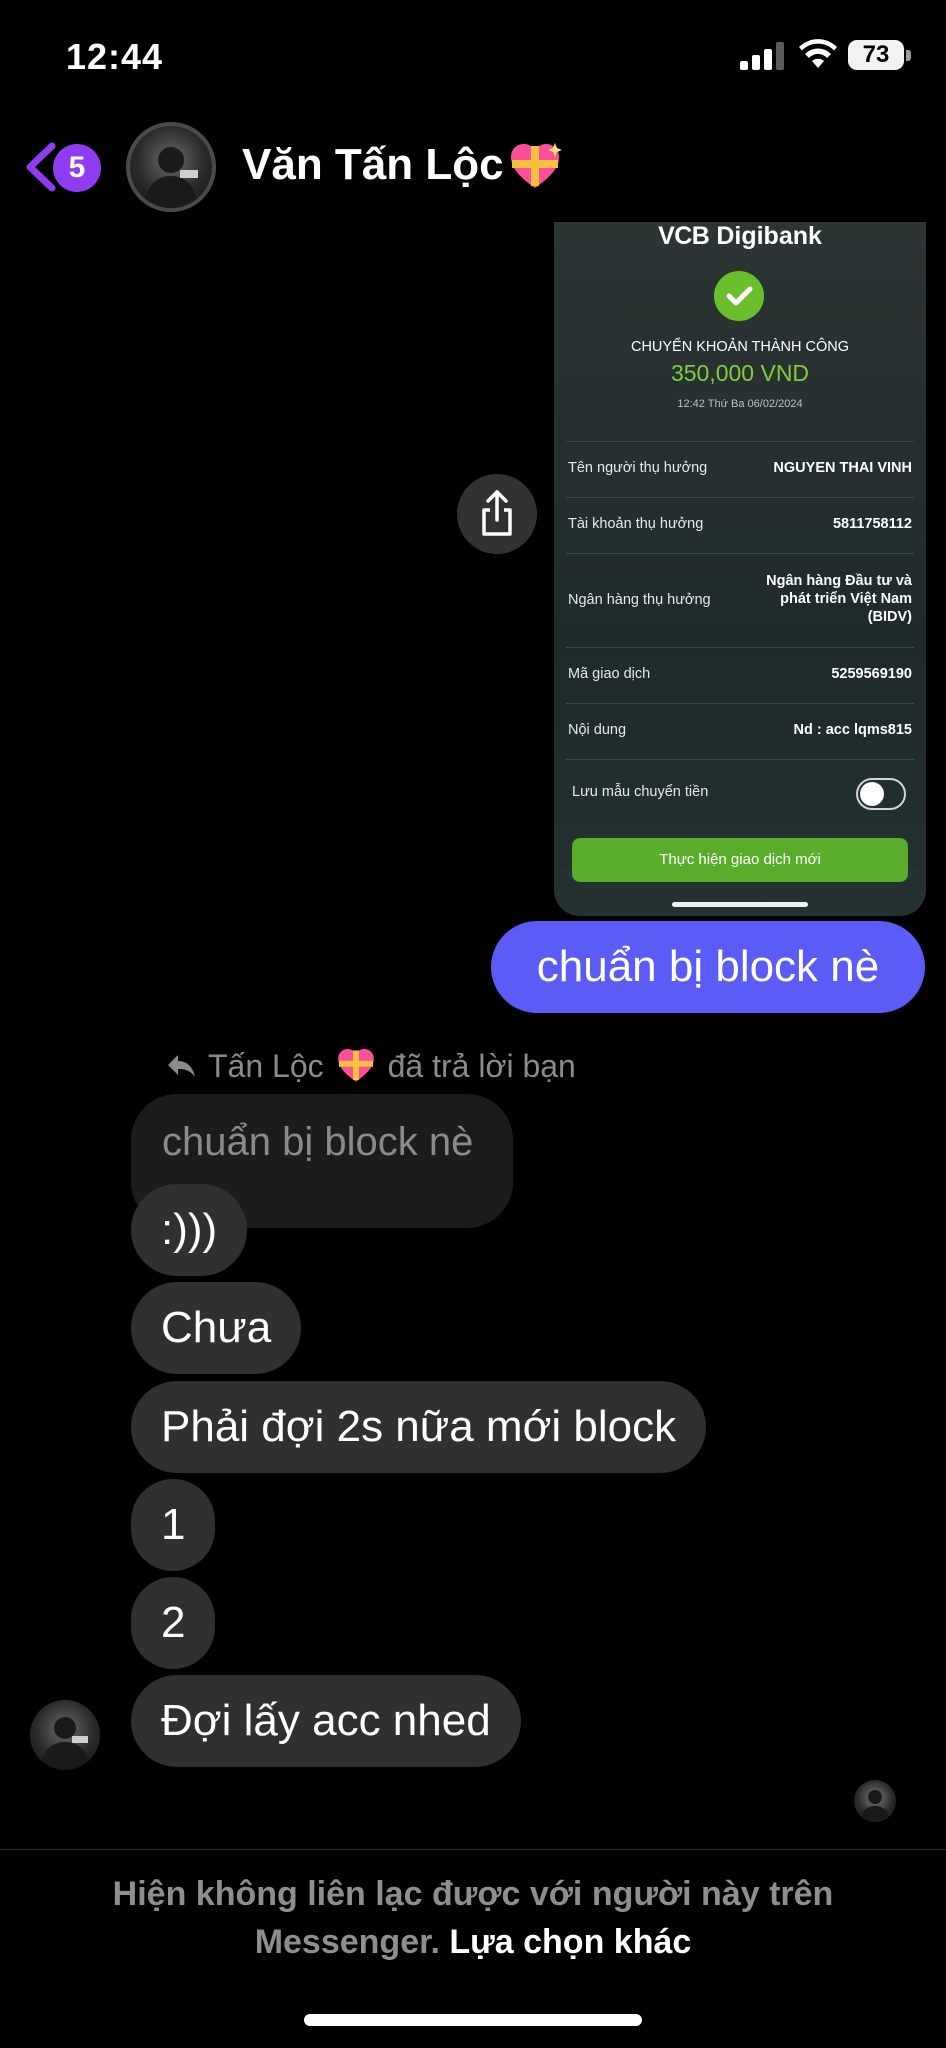  I want to click on outgoing-message: chuẩn bị block nè, so click(708, 967).